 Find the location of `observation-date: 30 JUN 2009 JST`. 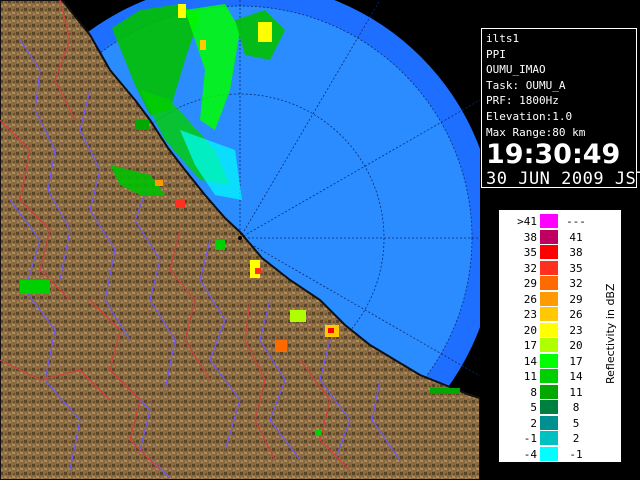

observation-date: 30 JUN 2009 JST is located at coordinates (563, 179).